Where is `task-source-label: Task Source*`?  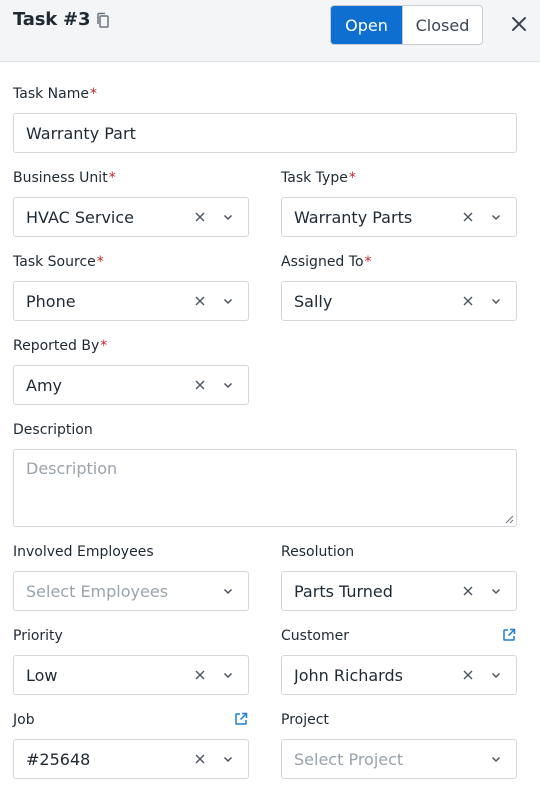
task-source-label: Task Source* is located at coordinates (58, 262).